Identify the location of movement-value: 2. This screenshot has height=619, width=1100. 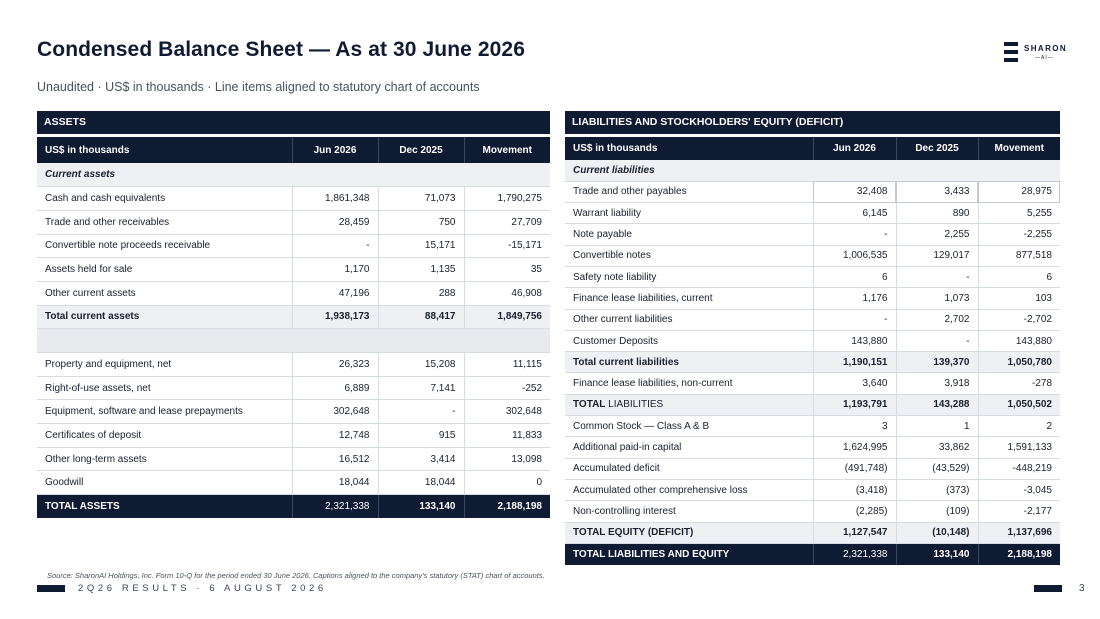
(1018, 426).